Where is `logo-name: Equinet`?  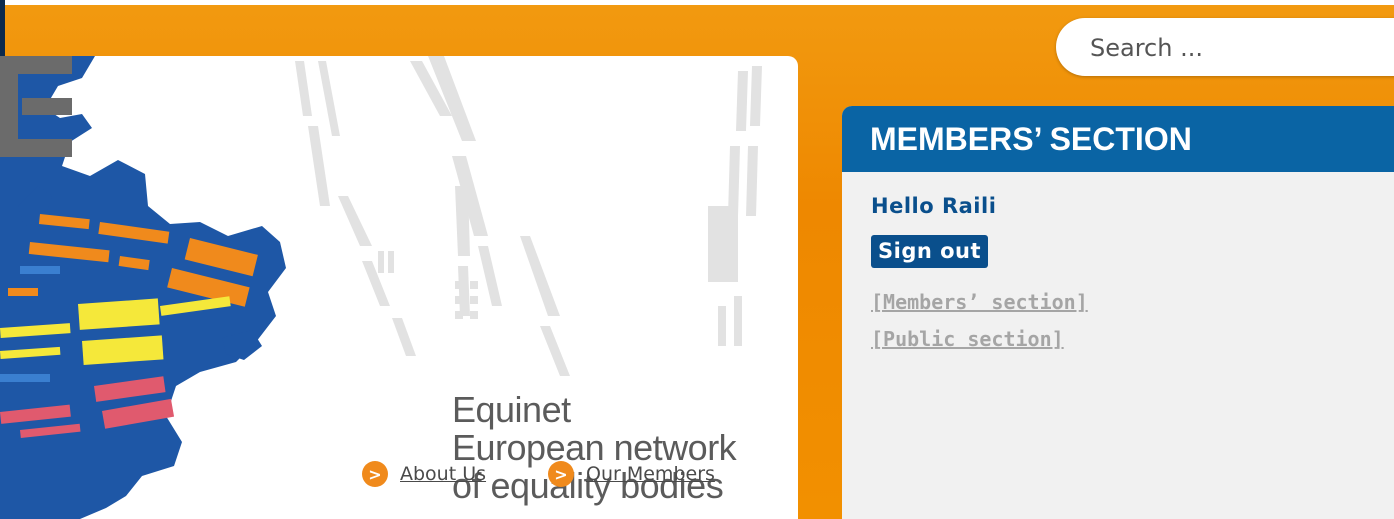
logo-name: Equinet is located at coordinates (511, 409).